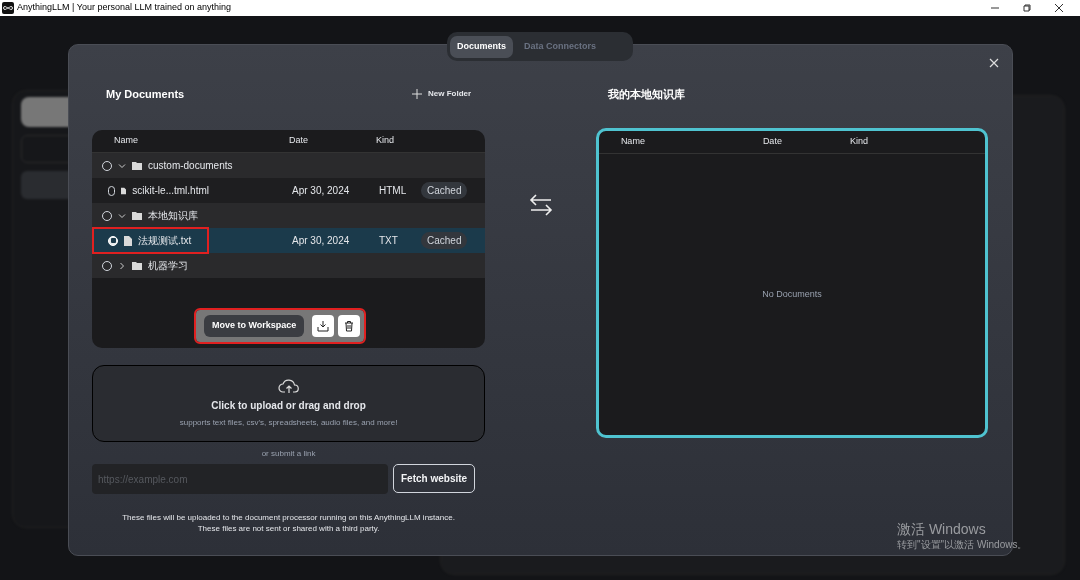 The height and width of the screenshot is (580, 1080). I want to click on disclaimer-text: These files are not sent or shared with a third party., so click(288, 528).